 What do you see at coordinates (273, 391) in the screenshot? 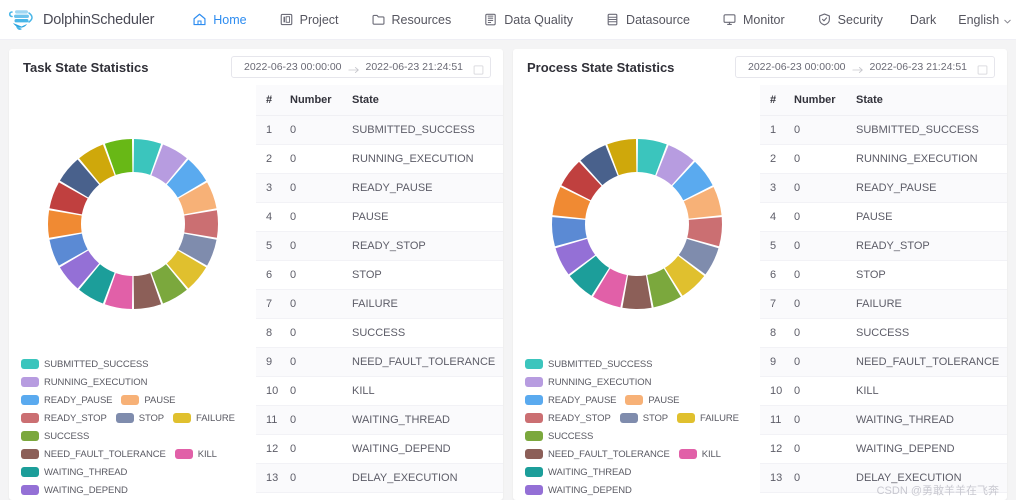
I see `cell-index: 10` at bounding box center [273, 391].